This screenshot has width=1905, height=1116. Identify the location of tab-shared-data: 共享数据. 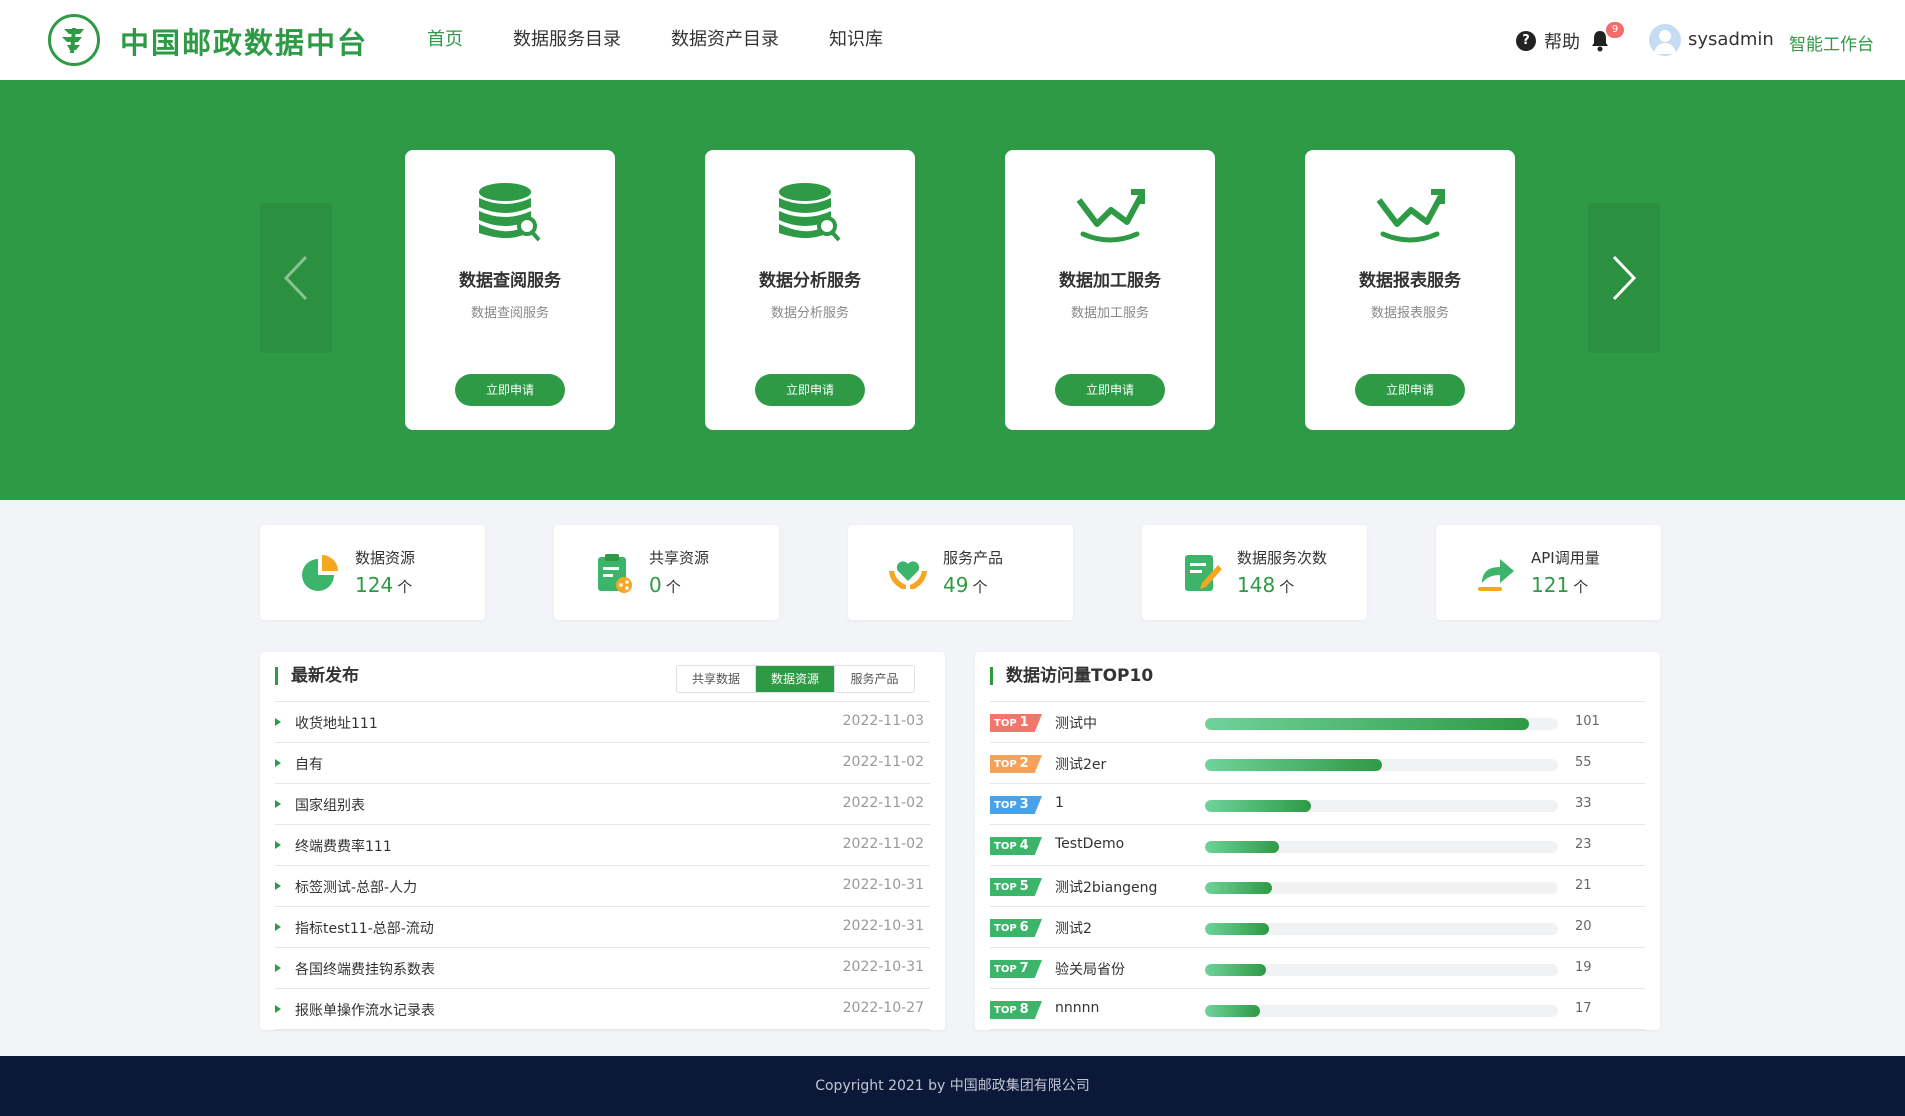
(716, 679).